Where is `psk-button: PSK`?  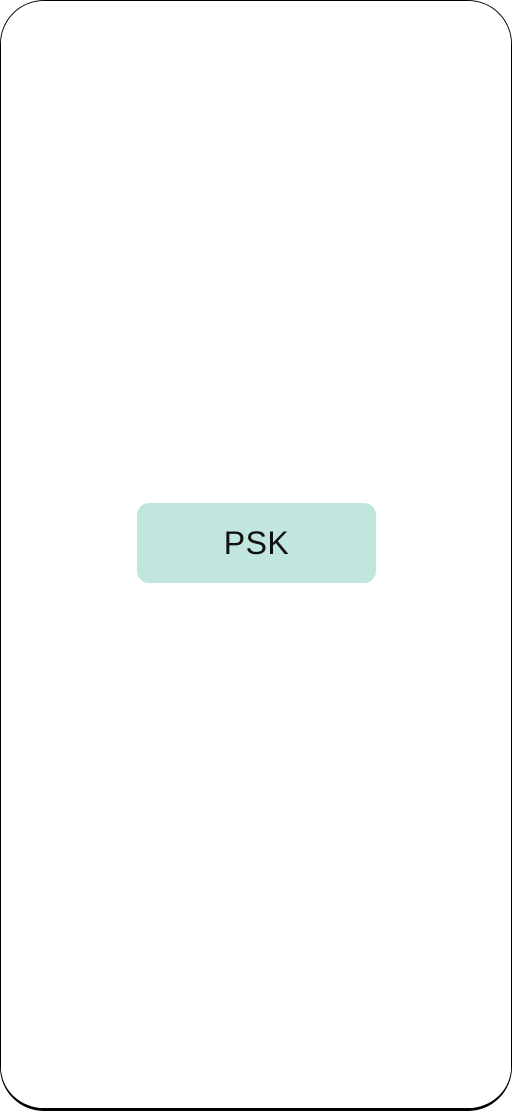 psk-button: PSK is located at coordinates (256, 543).